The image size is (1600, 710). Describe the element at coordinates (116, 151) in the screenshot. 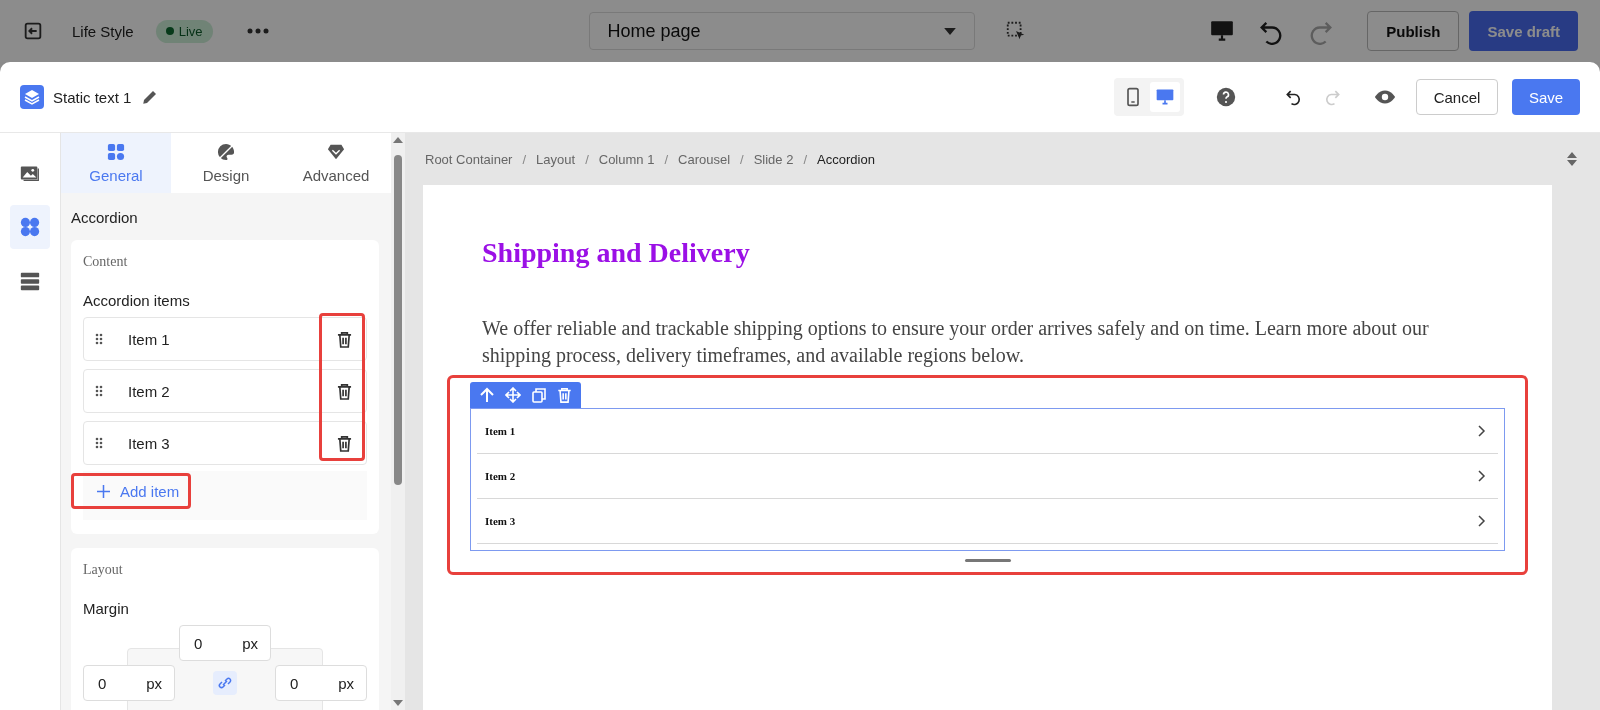

I see `grid-icon` at that location.